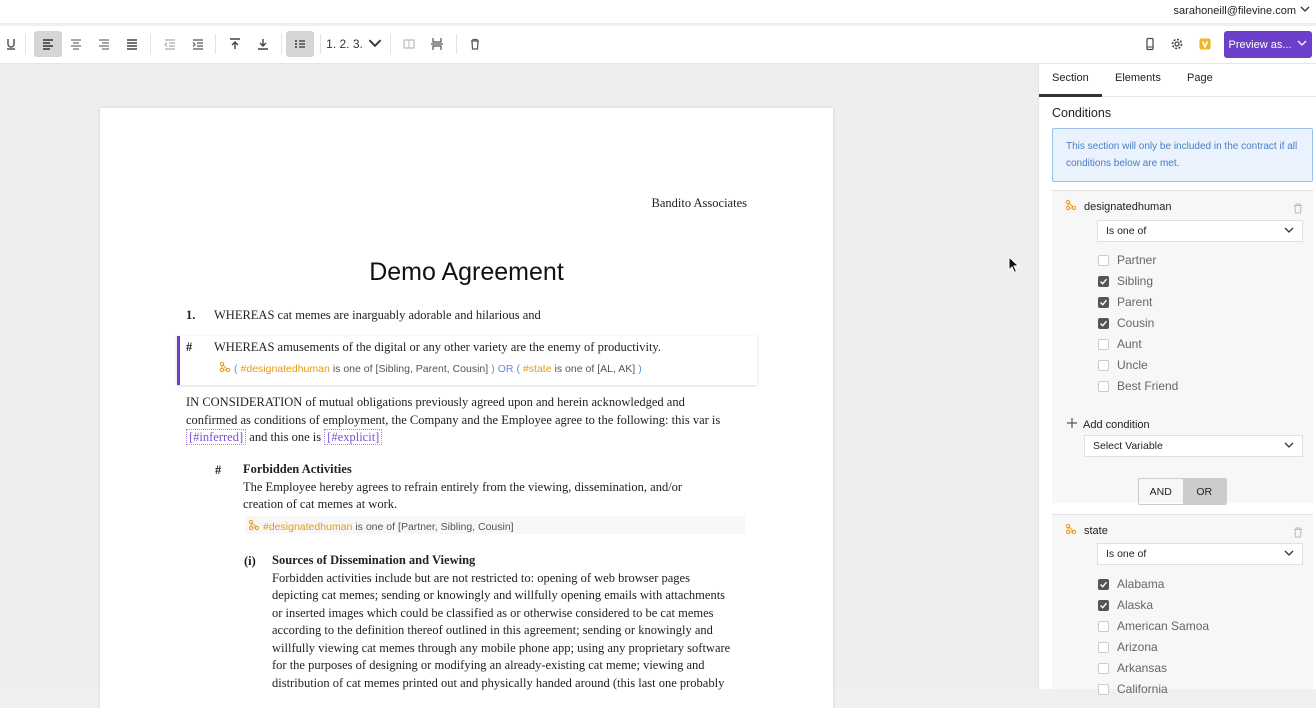 This screenshot has width=1316, height=708. I want to click on tab-page: Page, so click(1200, 78).